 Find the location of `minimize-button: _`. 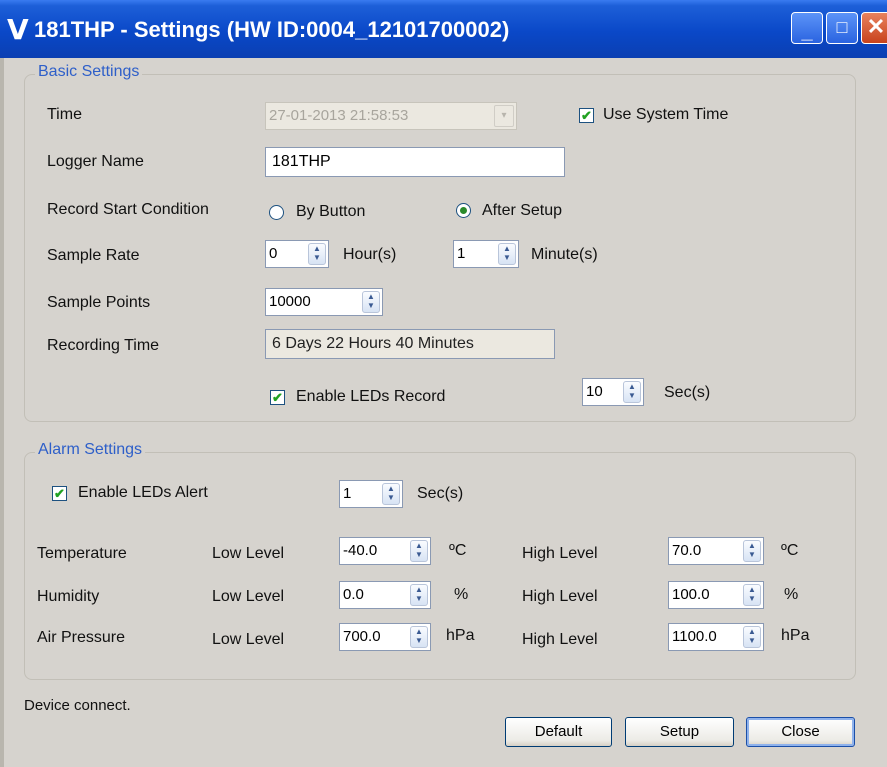

minimize-button: _ is located at coordinates (807, 28).